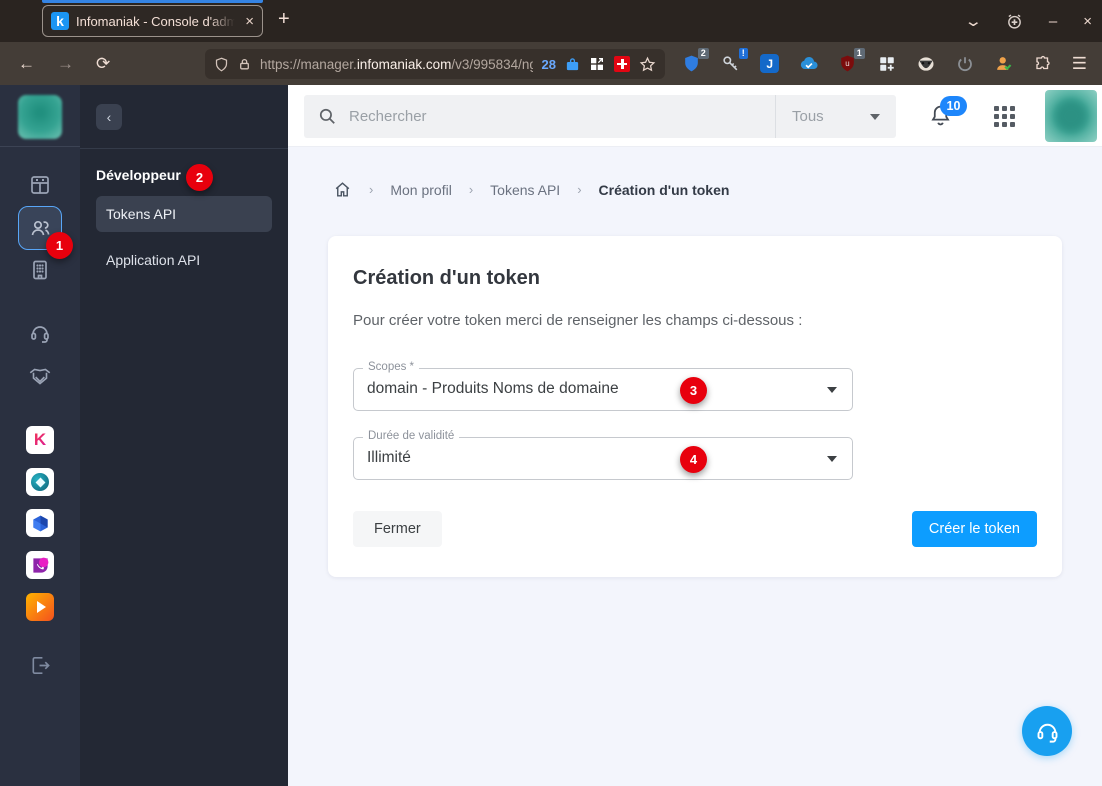 The image size is (1102, 786). I want to click on browser-titlebar: k Infomaniak - Console d'adm × + ⌄ – ×, so click(551, 21).